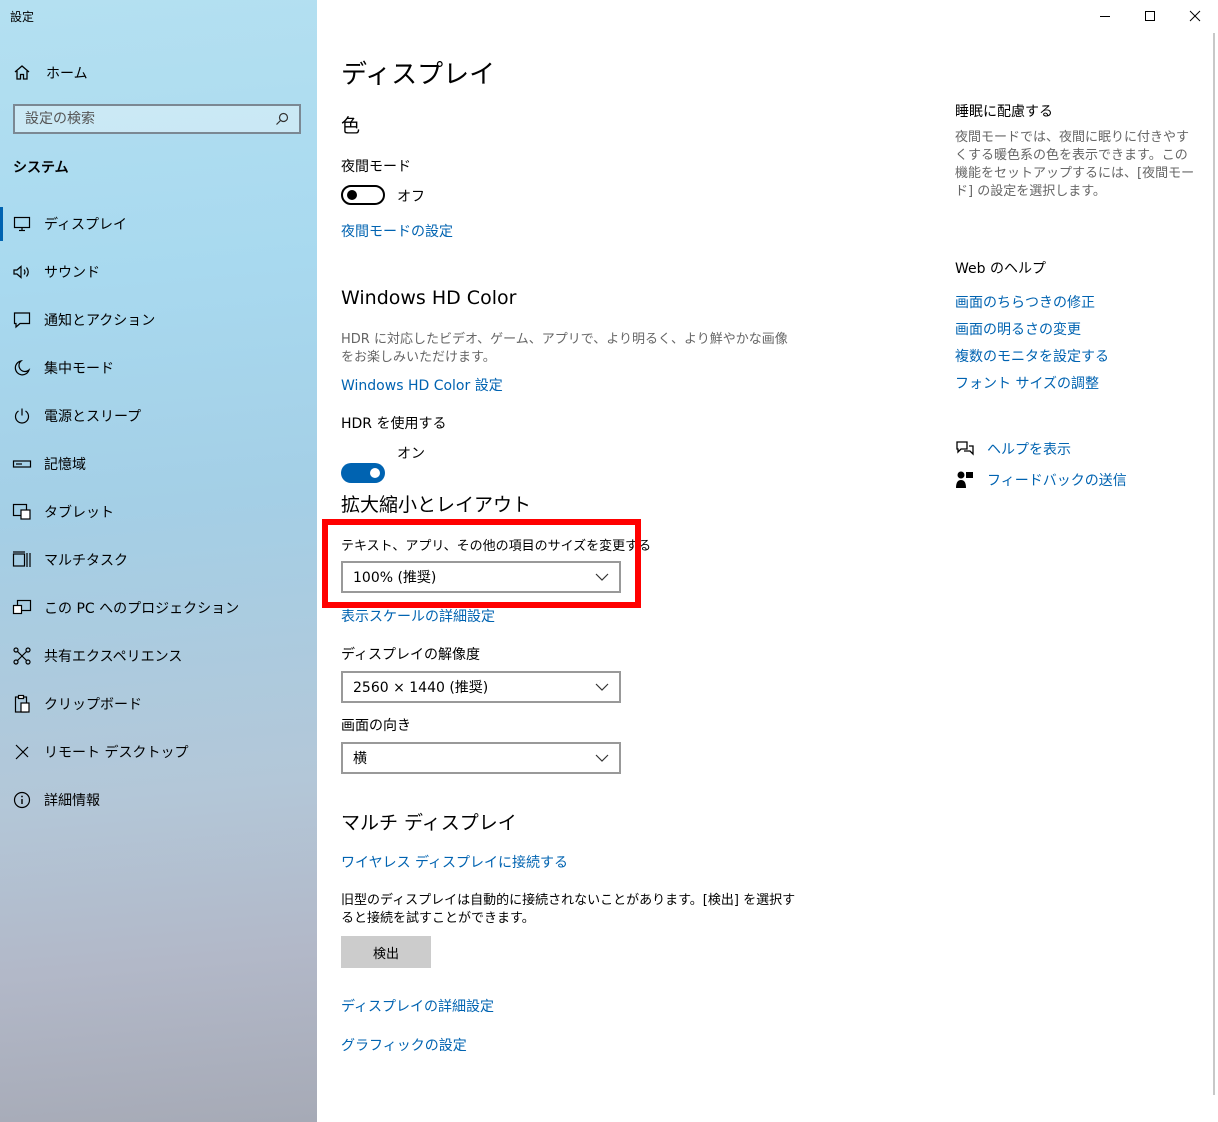 This screenshot has width=1218, height=1122. What do you see at coordinates (376, 167) in the screenshot?
I see `night-mode-label: 夜間モード` at bounding box center [376, 167].